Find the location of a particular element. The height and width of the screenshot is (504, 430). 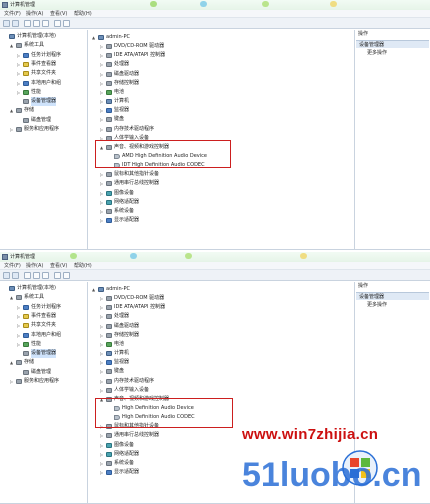

menu-bar: 文件(F) 操作(A) 查看(V) 帮助(H) is located at coordinates (215, 266).